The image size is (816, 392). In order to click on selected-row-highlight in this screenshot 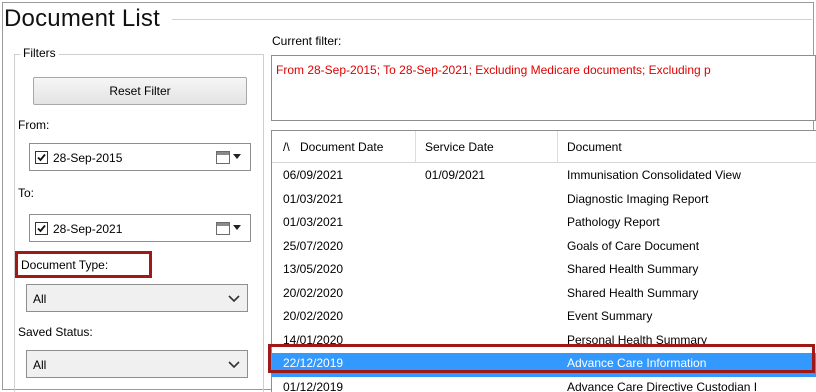, I will do `click(541, 358)`.